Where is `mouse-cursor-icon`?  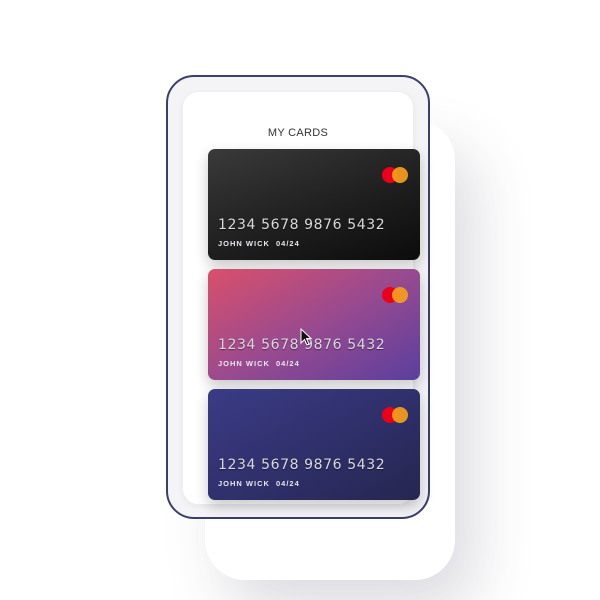 mouse-cursor-icon is located at coordinates (306, 337).